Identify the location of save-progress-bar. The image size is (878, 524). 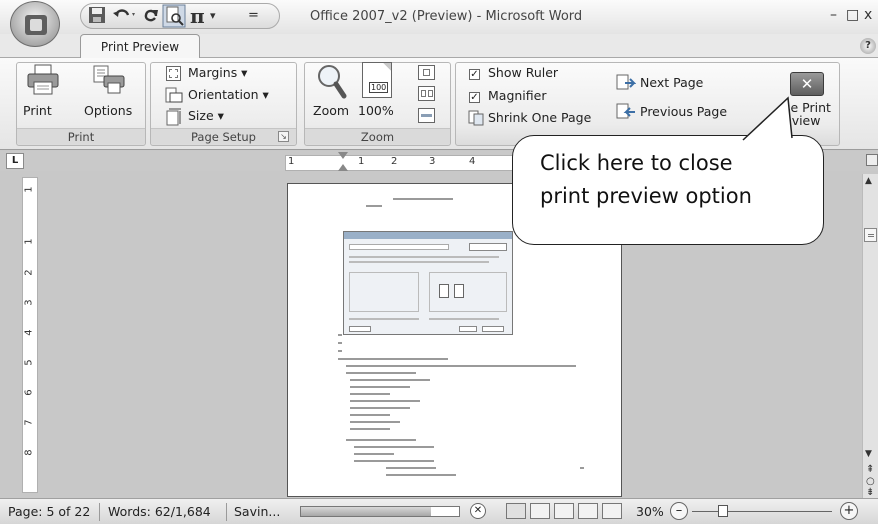
(380, 511).